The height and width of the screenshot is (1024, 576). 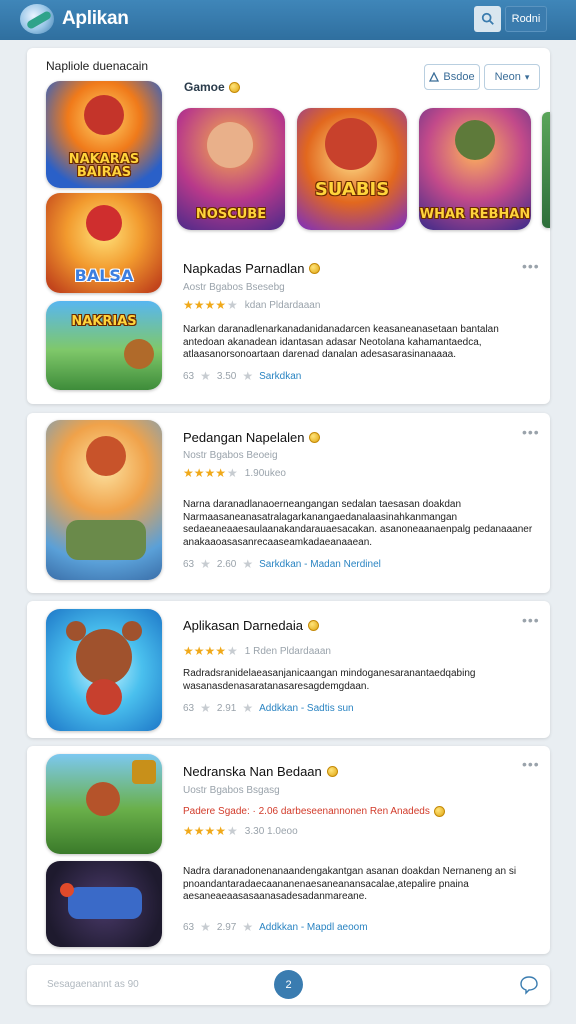 I want to click on featured-subheading: Gamoe, so click(x=212, y=87).